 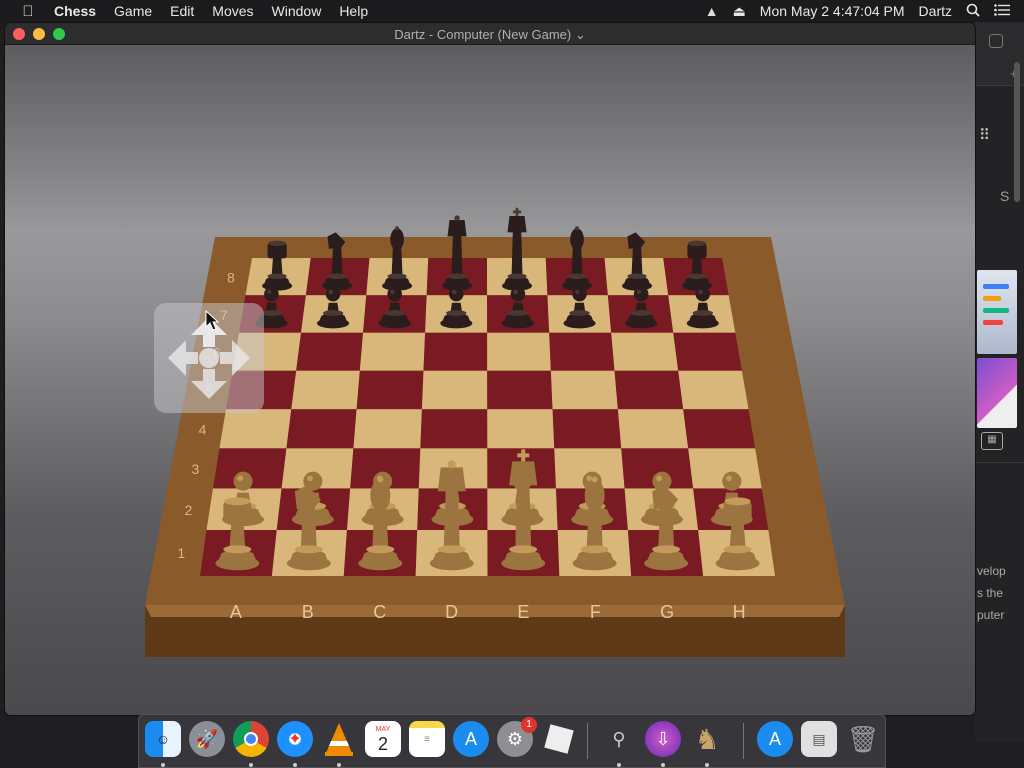 What do you see at coordinates (595, 612) in the screenshot?
I see `file-label: F` at bounding box center [595, 612].